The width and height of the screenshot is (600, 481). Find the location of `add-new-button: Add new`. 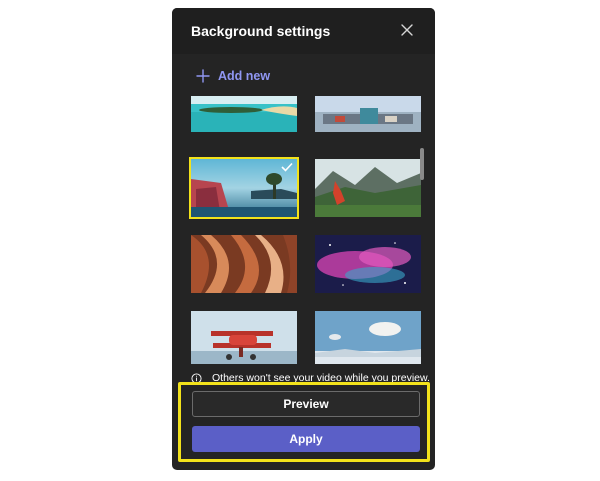

add-new-button: Add new is located at coordinates (233, 76).